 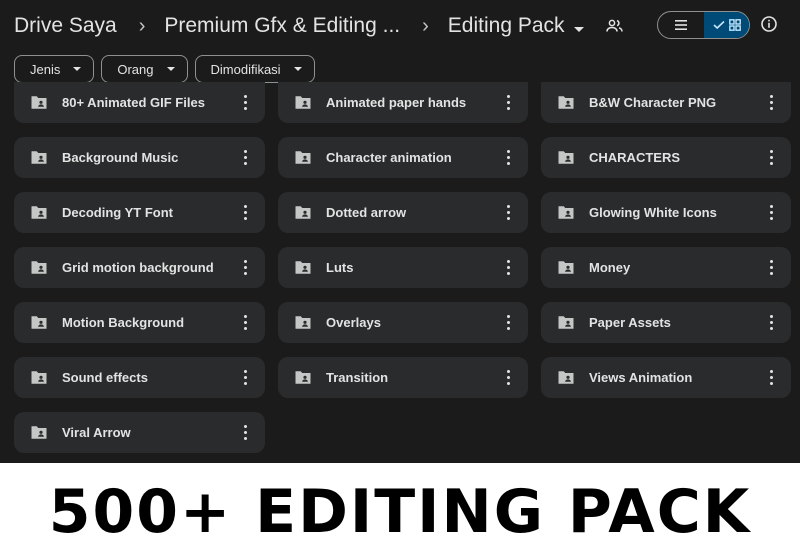 What do you see at coordinates (120, 157) in the screenshot?
I see `folder-name: Background Music` at bounding box center [120, 157].